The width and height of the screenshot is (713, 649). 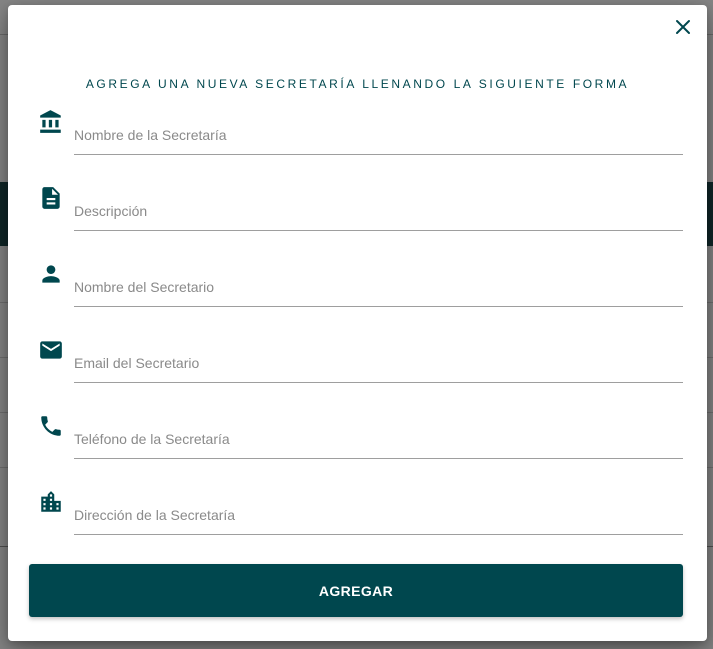 What do you see at coordinates (378, 512) in the screenshot?
I see `secretaria-address-input` at bounding box center [378, 512].